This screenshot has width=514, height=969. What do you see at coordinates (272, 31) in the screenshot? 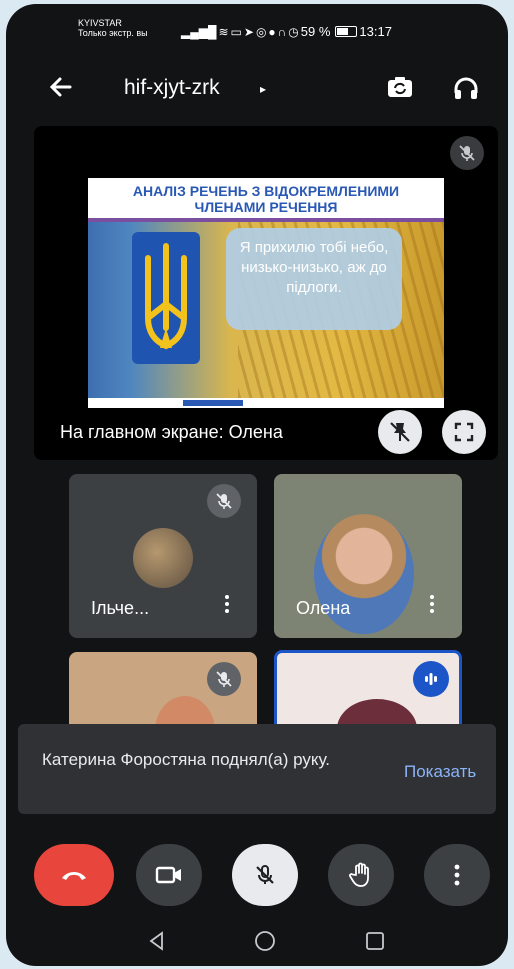
I see `facebook-icon: ●` at bounding box center [272, 31].